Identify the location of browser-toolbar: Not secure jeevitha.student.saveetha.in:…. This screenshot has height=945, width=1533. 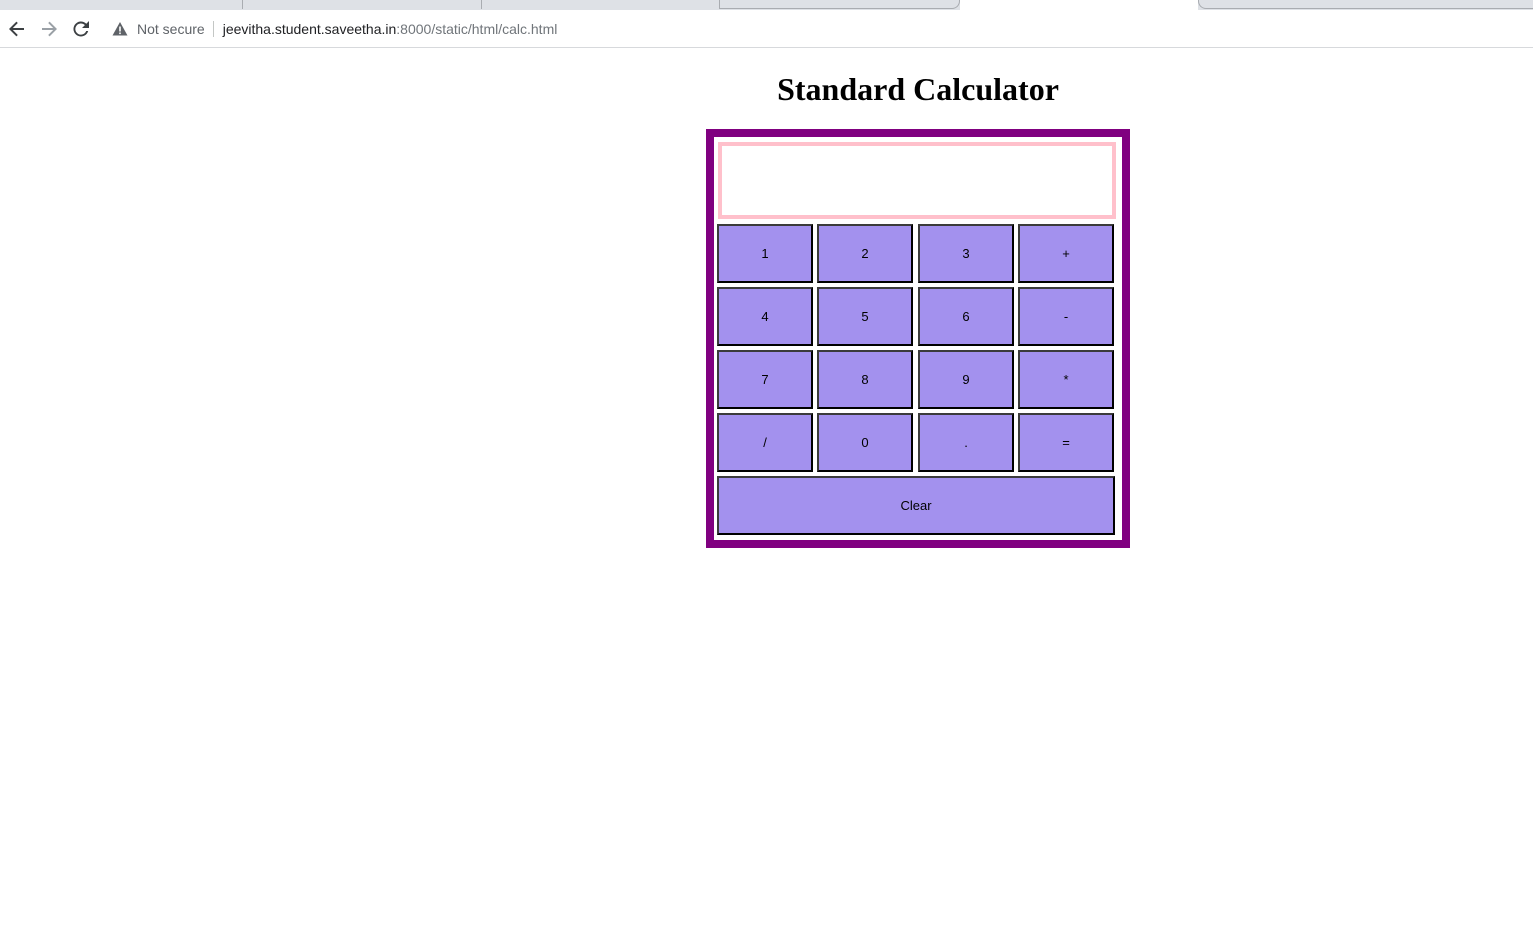
(766, 29).